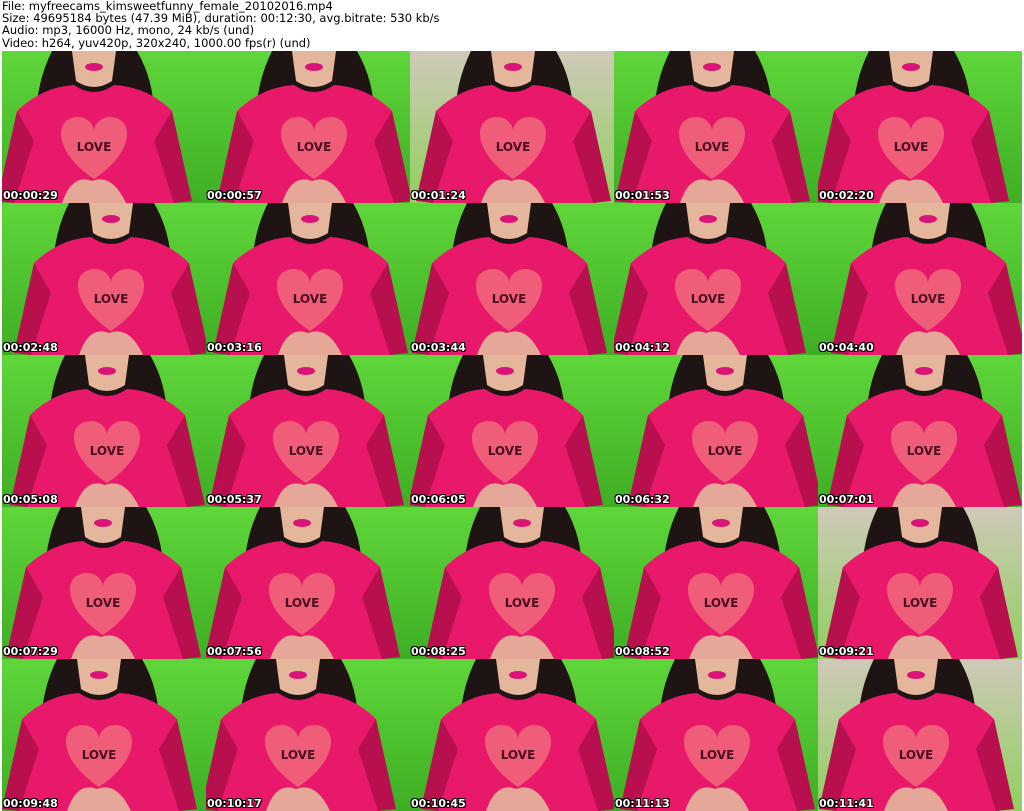  I want to click on thumbnail-timestamp: 00:07:56, so click(234, 651).